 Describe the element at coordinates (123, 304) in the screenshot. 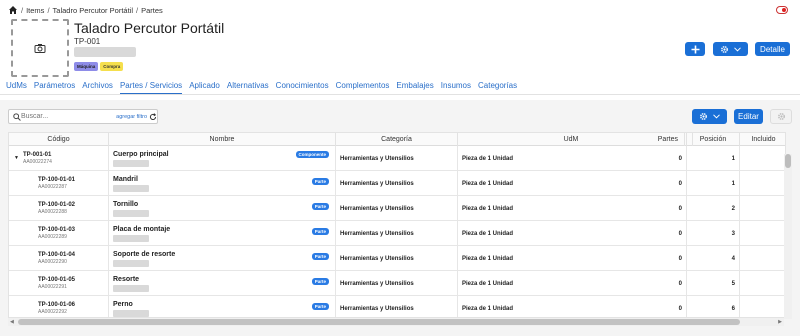

I see `row-name: Perno` at that location.